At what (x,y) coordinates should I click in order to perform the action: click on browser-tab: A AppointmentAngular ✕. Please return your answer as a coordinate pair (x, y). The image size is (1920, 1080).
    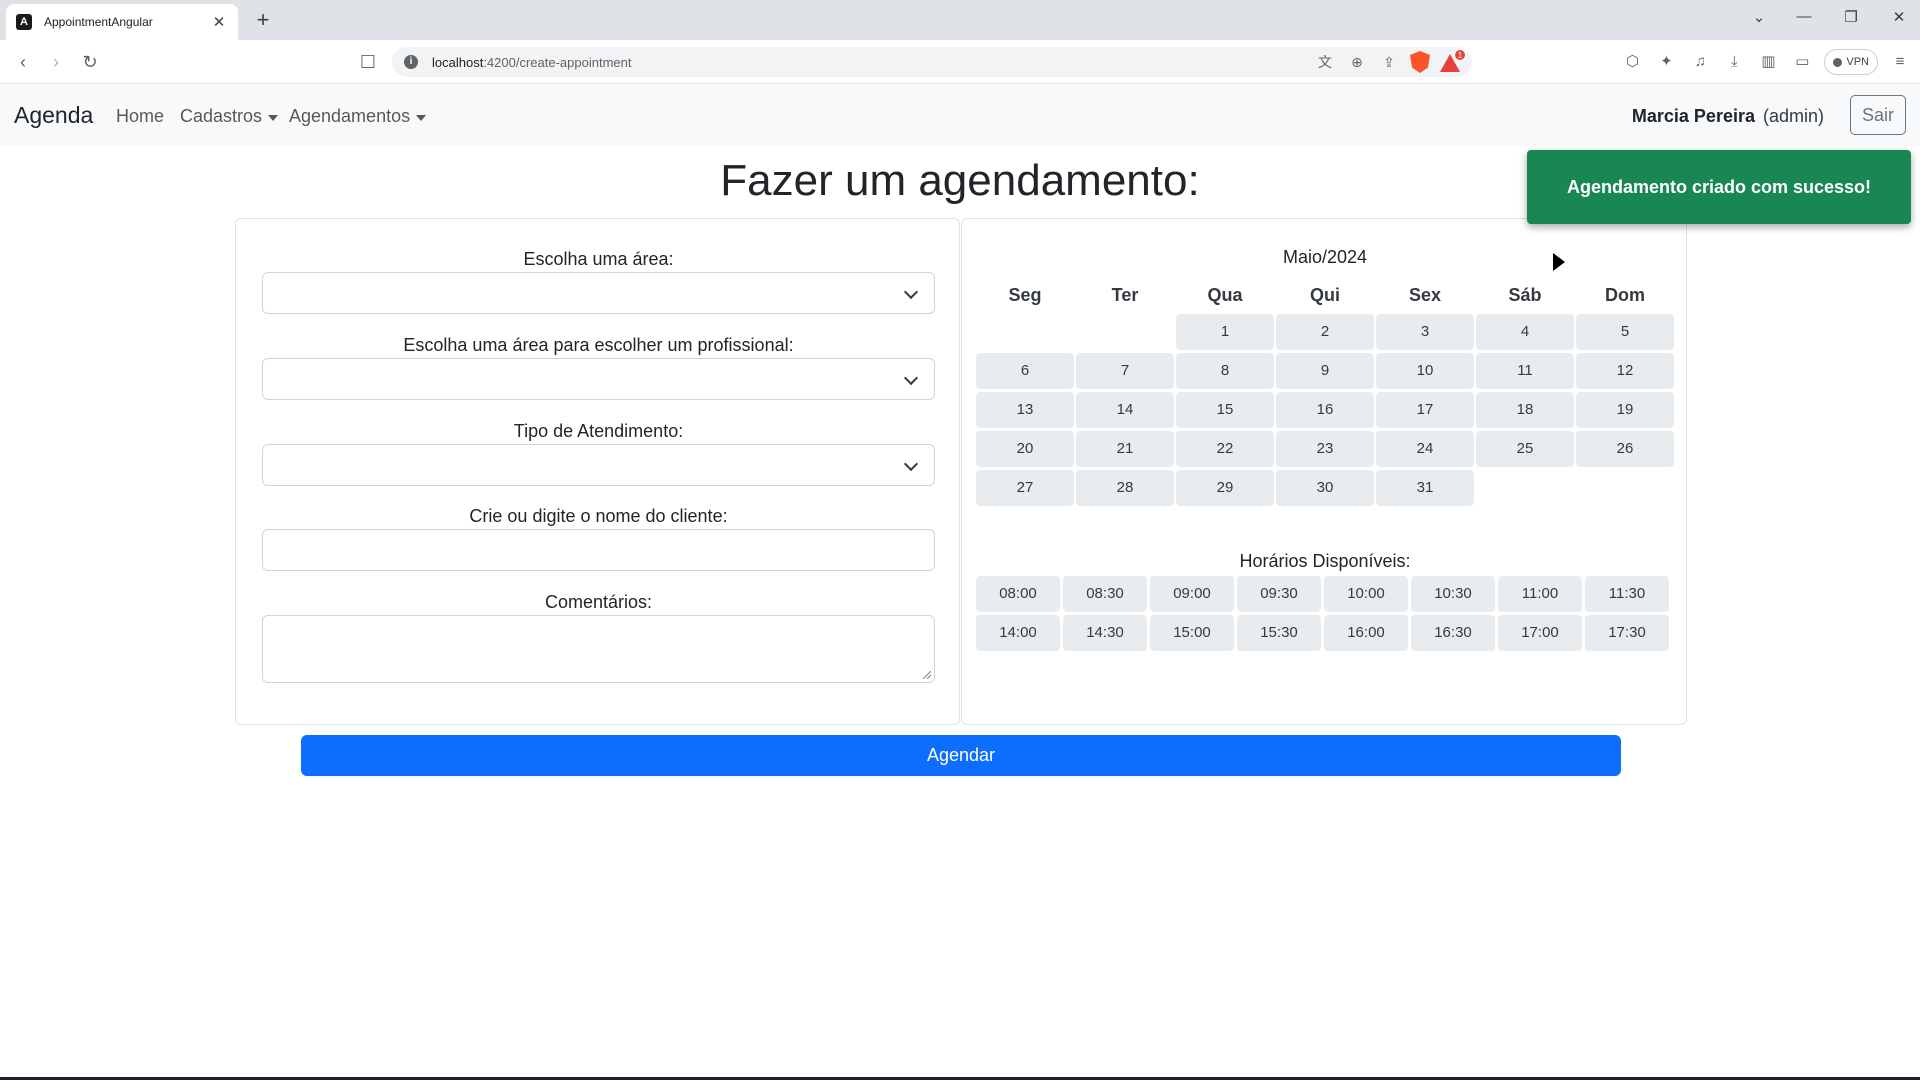
    Looking at the image, I should click on (122, 22).